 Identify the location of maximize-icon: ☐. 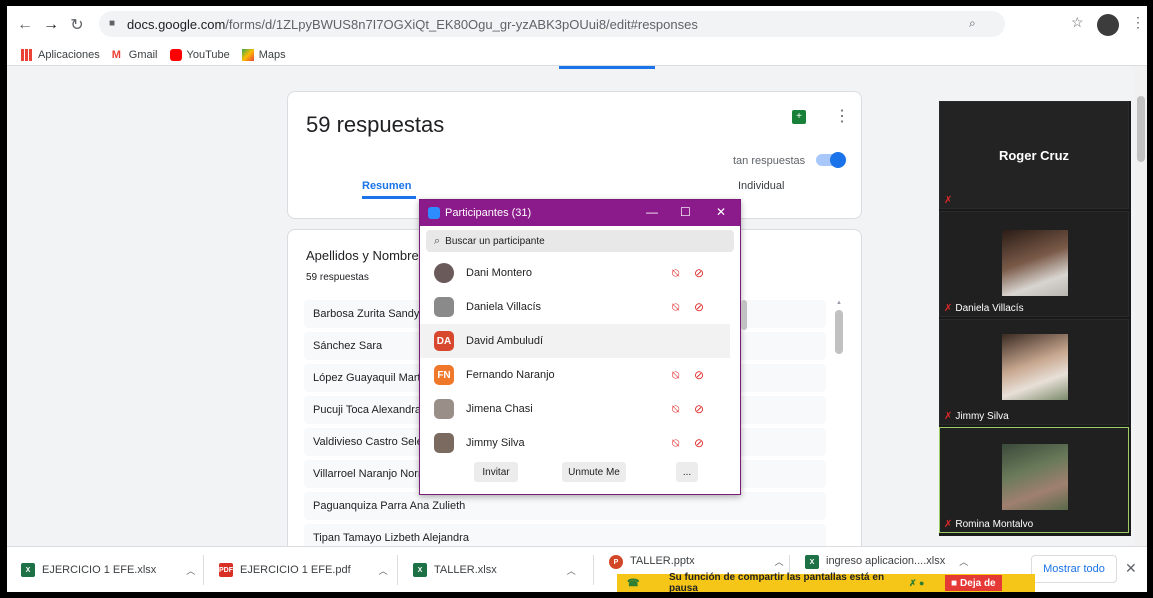
(685, 212).